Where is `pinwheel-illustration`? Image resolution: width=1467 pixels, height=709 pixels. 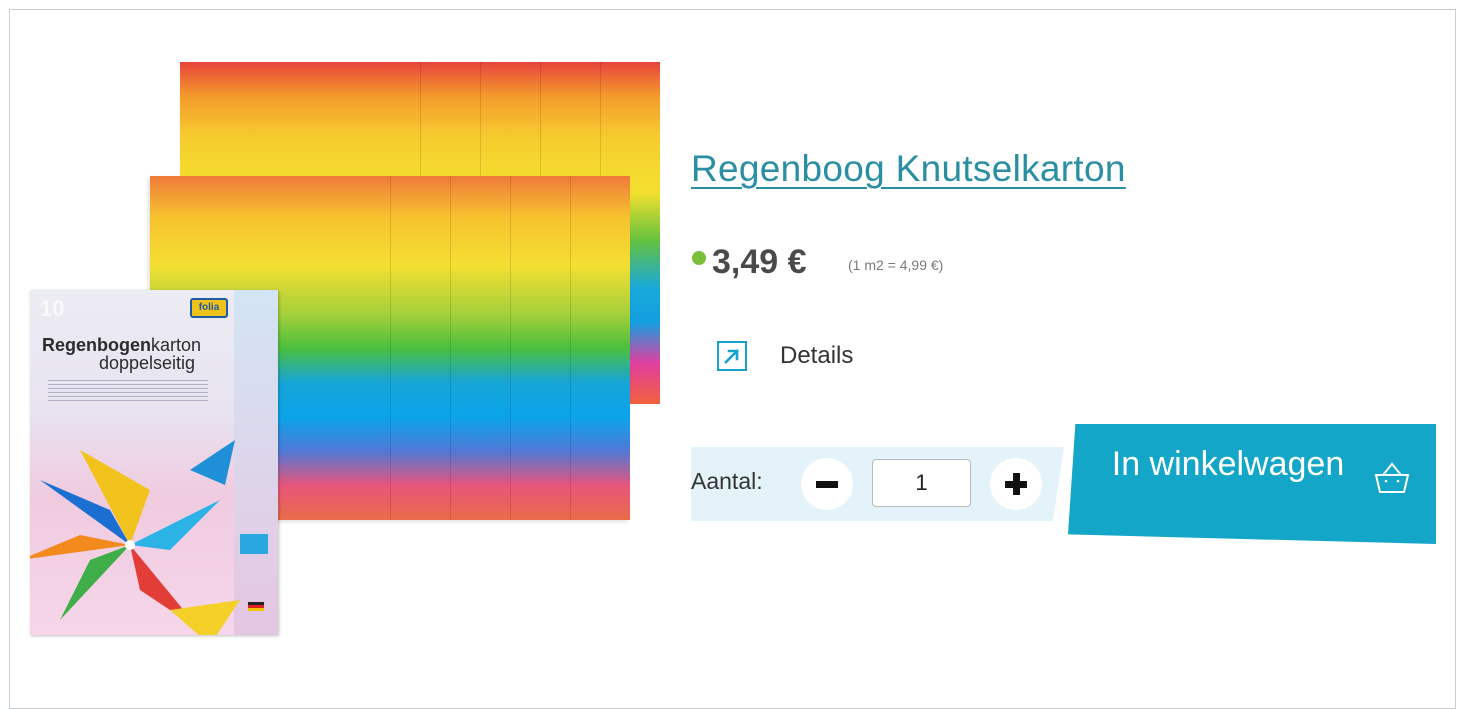 pinwheel-illustration is located at coordinates (135, 537).